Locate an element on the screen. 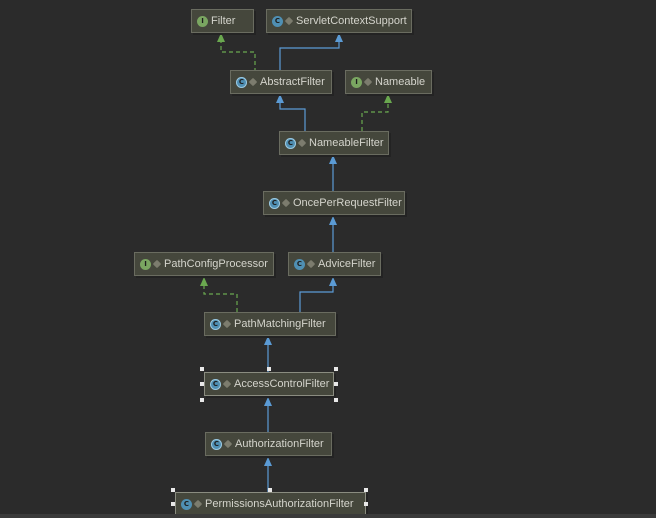  edge-abstractfilter-servletcontextsupport is located at coordinates (311, 52).